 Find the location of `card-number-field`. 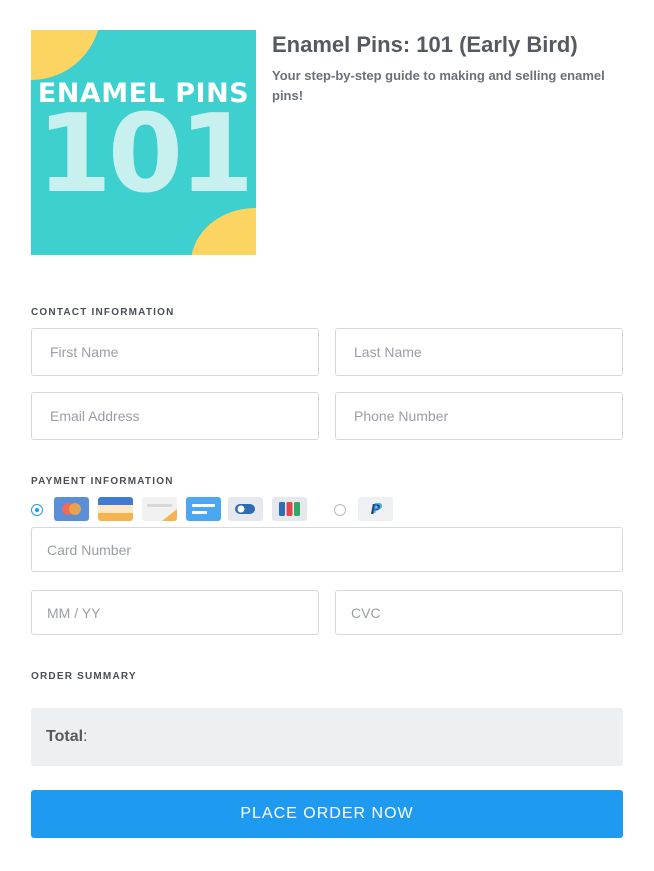

card-number-field is located at coordinates (327, 549).